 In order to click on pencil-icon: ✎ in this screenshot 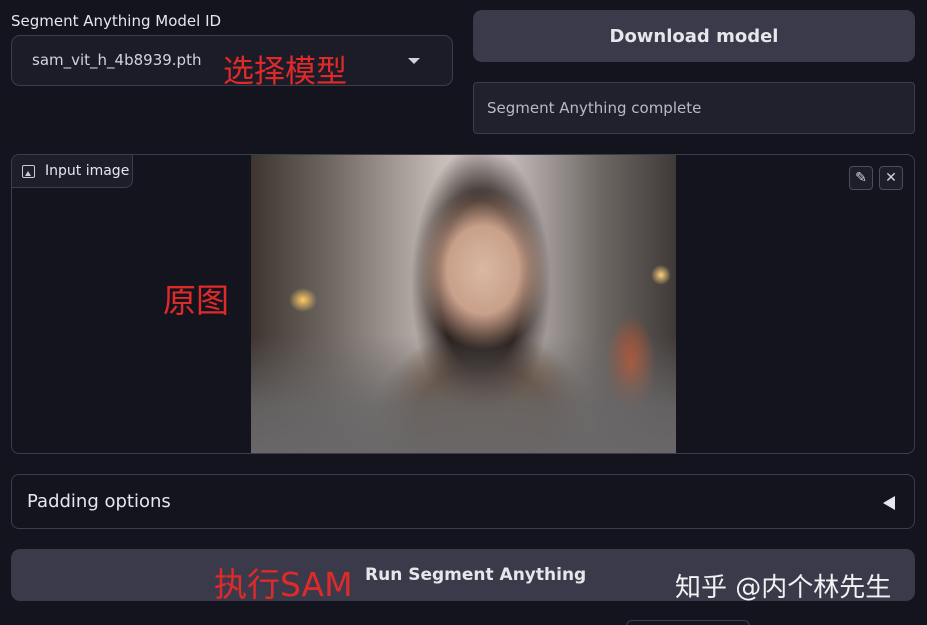, I will do `click(861, 178)`.